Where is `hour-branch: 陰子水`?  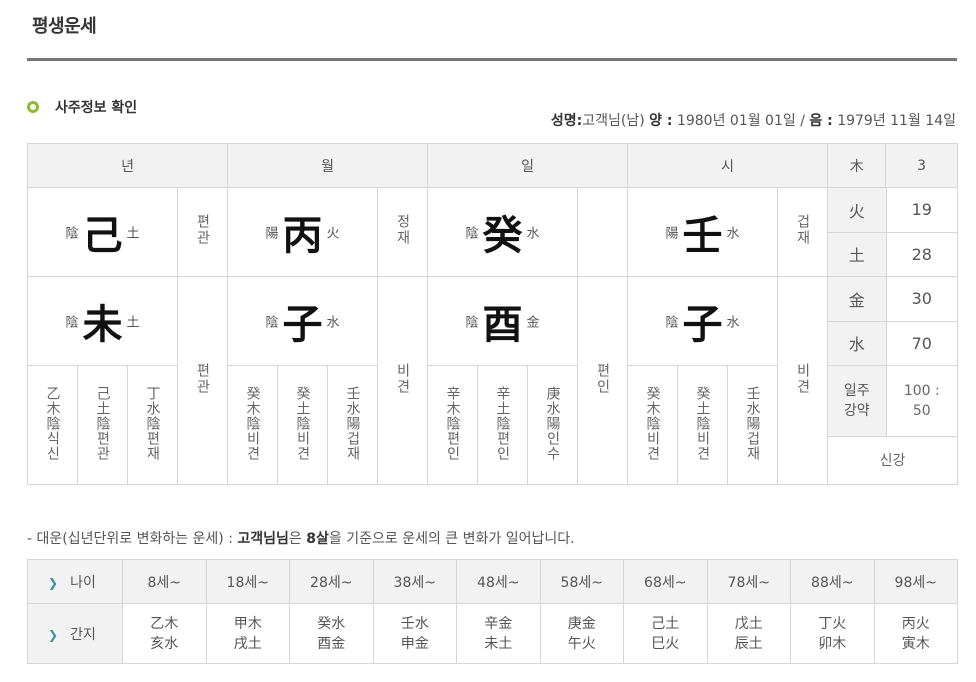 hour-branch: 陰子水 is located at coordinates (703, 321).